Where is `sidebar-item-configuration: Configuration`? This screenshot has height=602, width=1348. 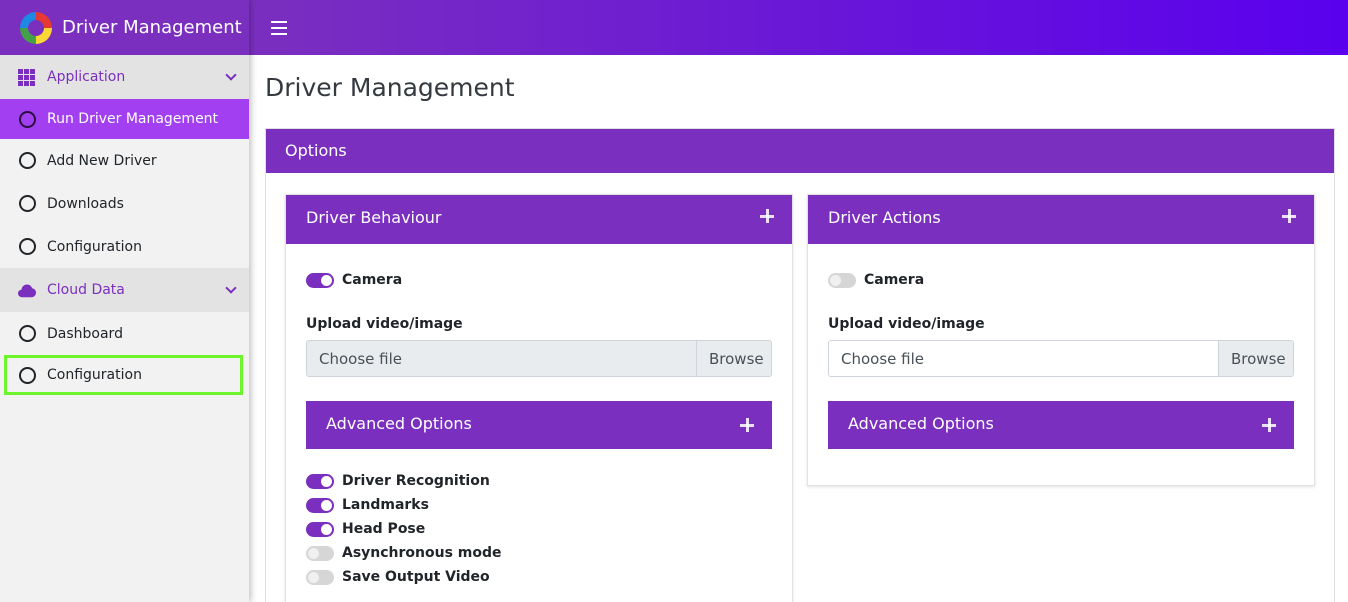 sidebar-item-configuration: Configuration is located at coordinates (124, 246).